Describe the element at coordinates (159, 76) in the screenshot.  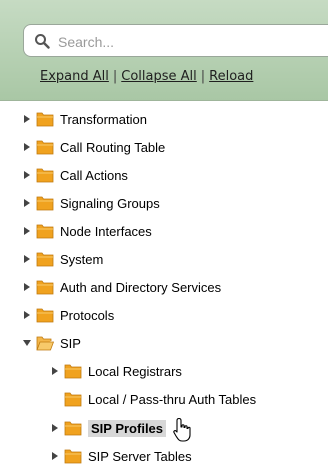
I see `collapse-all-link: Collapse All` at that location.